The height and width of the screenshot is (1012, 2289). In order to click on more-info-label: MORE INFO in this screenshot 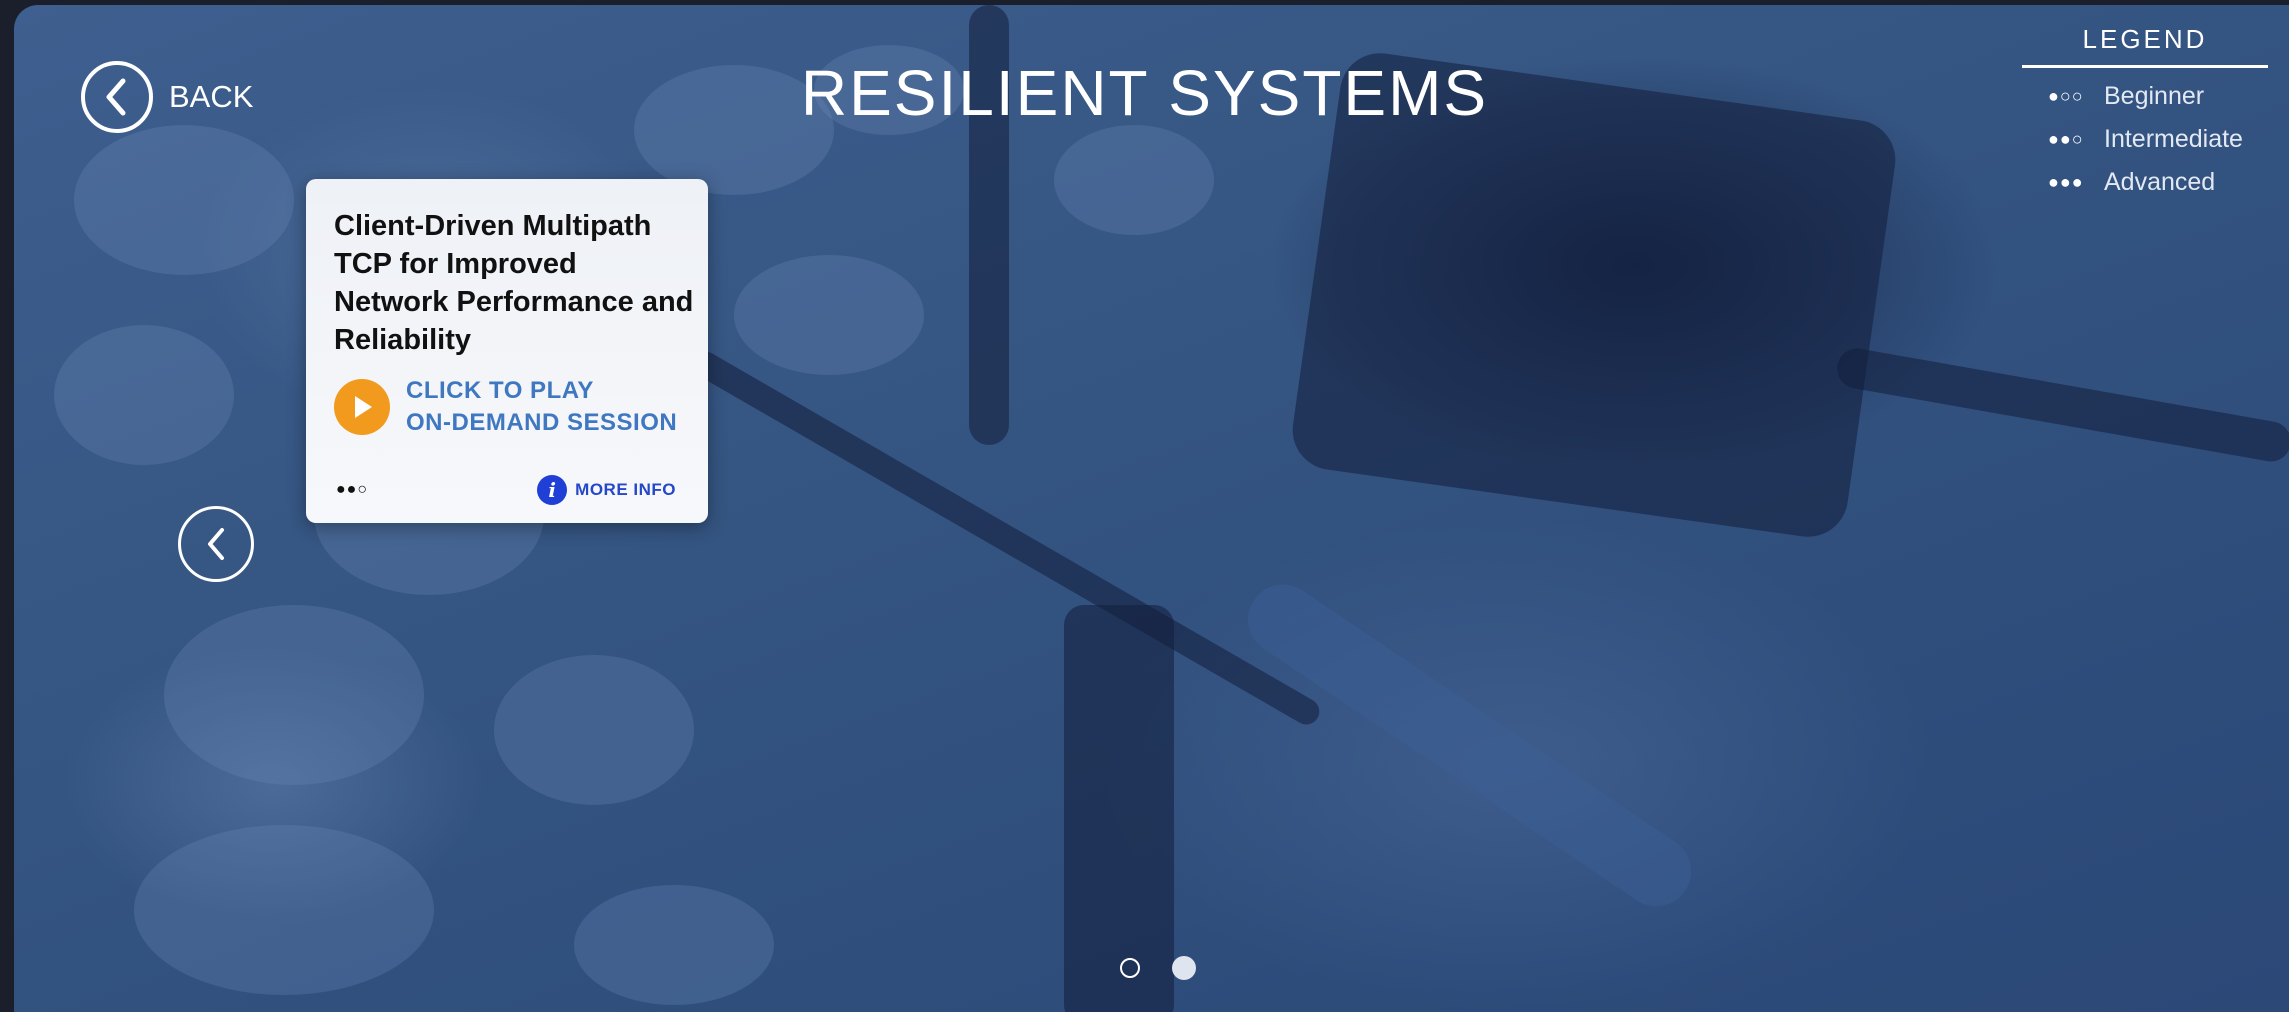, I will do `click(625, 489)`.